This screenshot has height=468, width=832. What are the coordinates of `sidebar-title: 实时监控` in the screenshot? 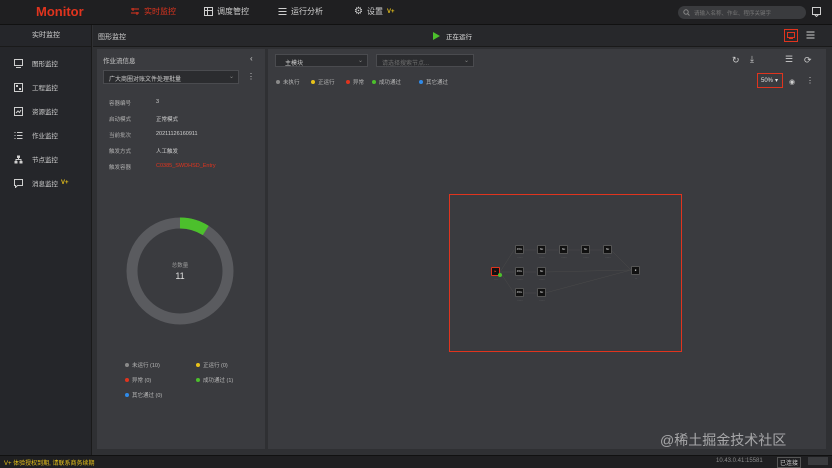 It's located at (46, 36).